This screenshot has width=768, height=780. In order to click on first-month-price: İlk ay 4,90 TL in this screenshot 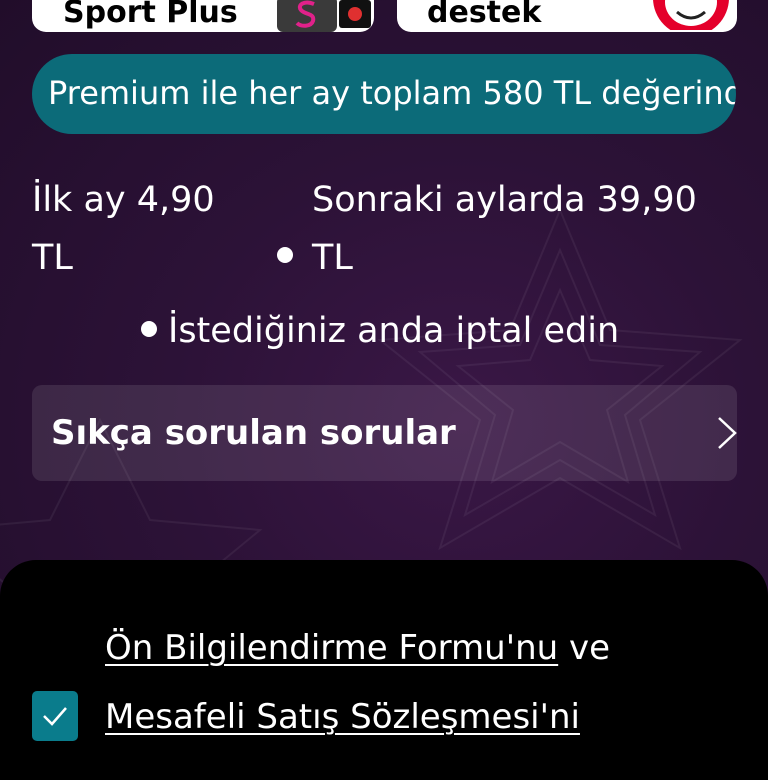, I will do `click(123, 229)`.